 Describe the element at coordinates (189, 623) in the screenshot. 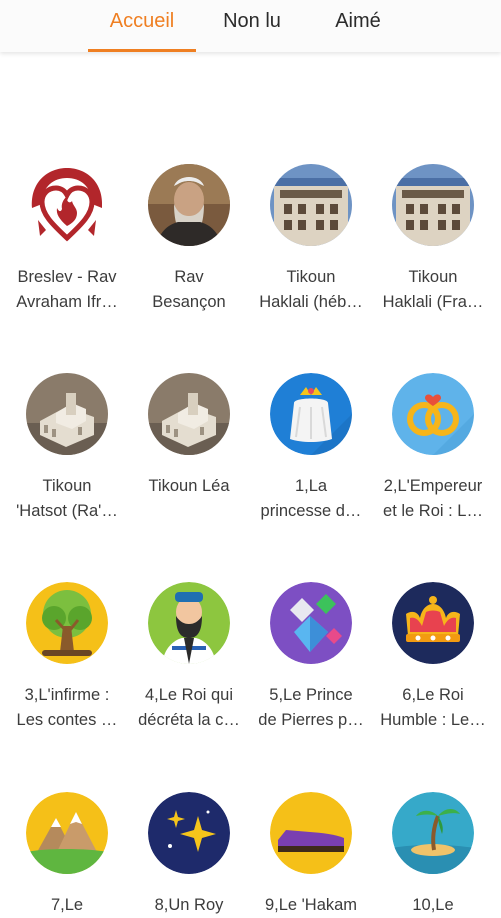

I see `rabbi-tallit-icon` at that location.